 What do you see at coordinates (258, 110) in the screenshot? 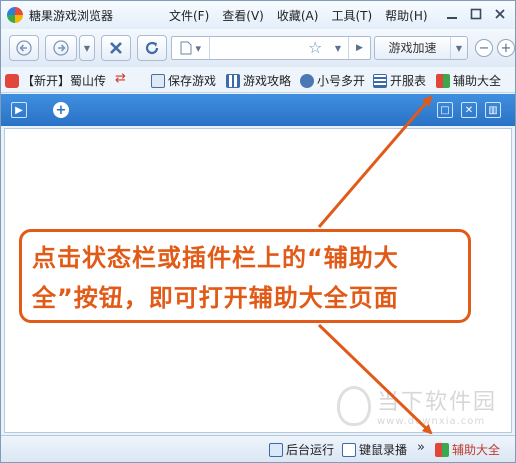
I see `tab-strip: ▶ + □ ✕ ▥` at bounding box center [258, 110].